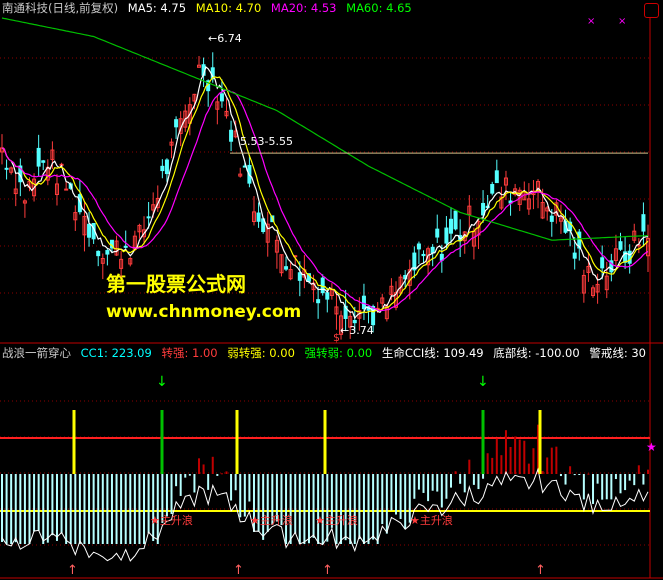 The image size is (663, 580). I want to click on main-wave-label: ★主升浪, so click(271, 520).